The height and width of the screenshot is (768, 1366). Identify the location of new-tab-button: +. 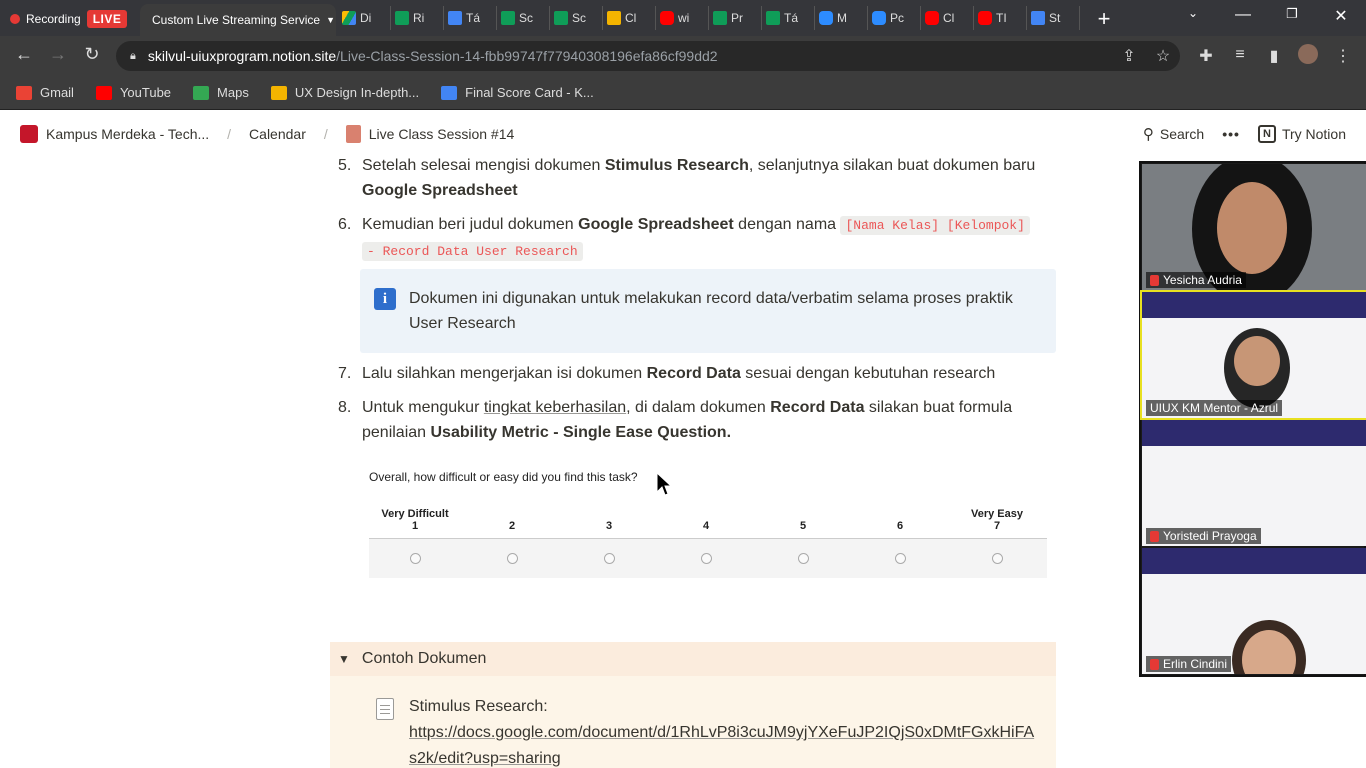
(1104, 19).